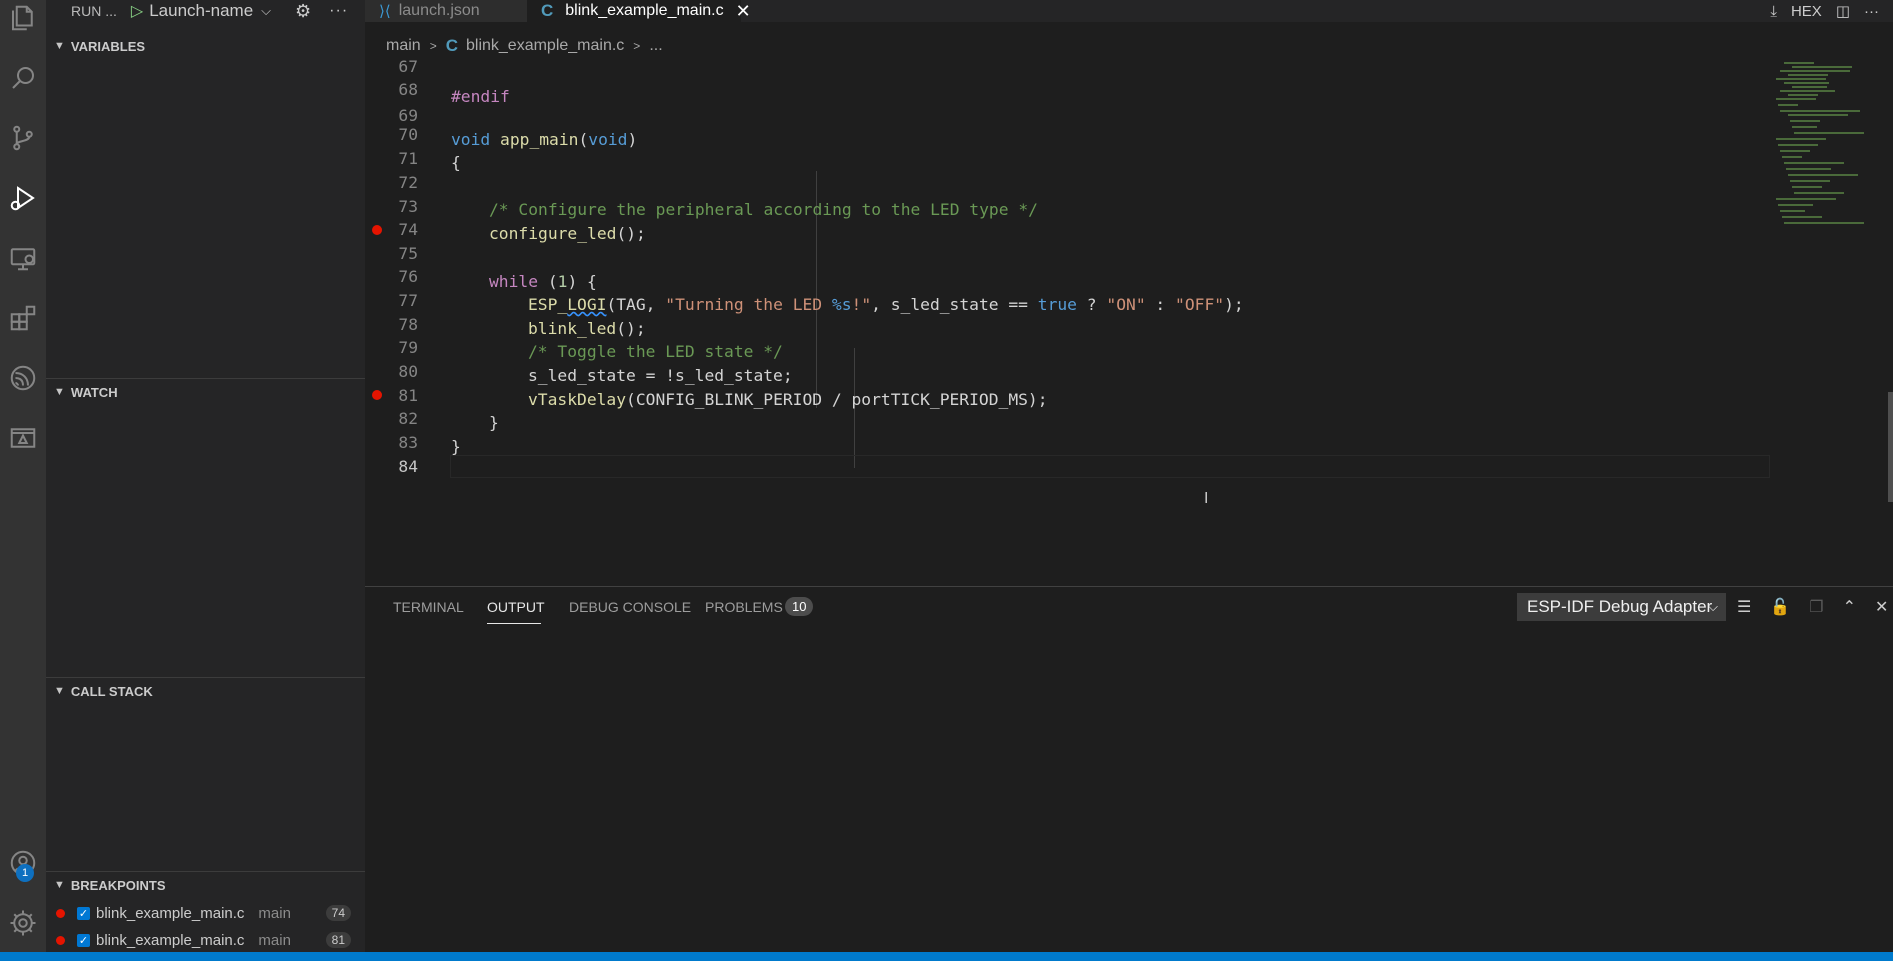  What do you see at coordinates (639, 11) in the screenshot?
I see `tab-blink-example-main: C blink_example_main.c ✕` at bounding box center [639, 11].